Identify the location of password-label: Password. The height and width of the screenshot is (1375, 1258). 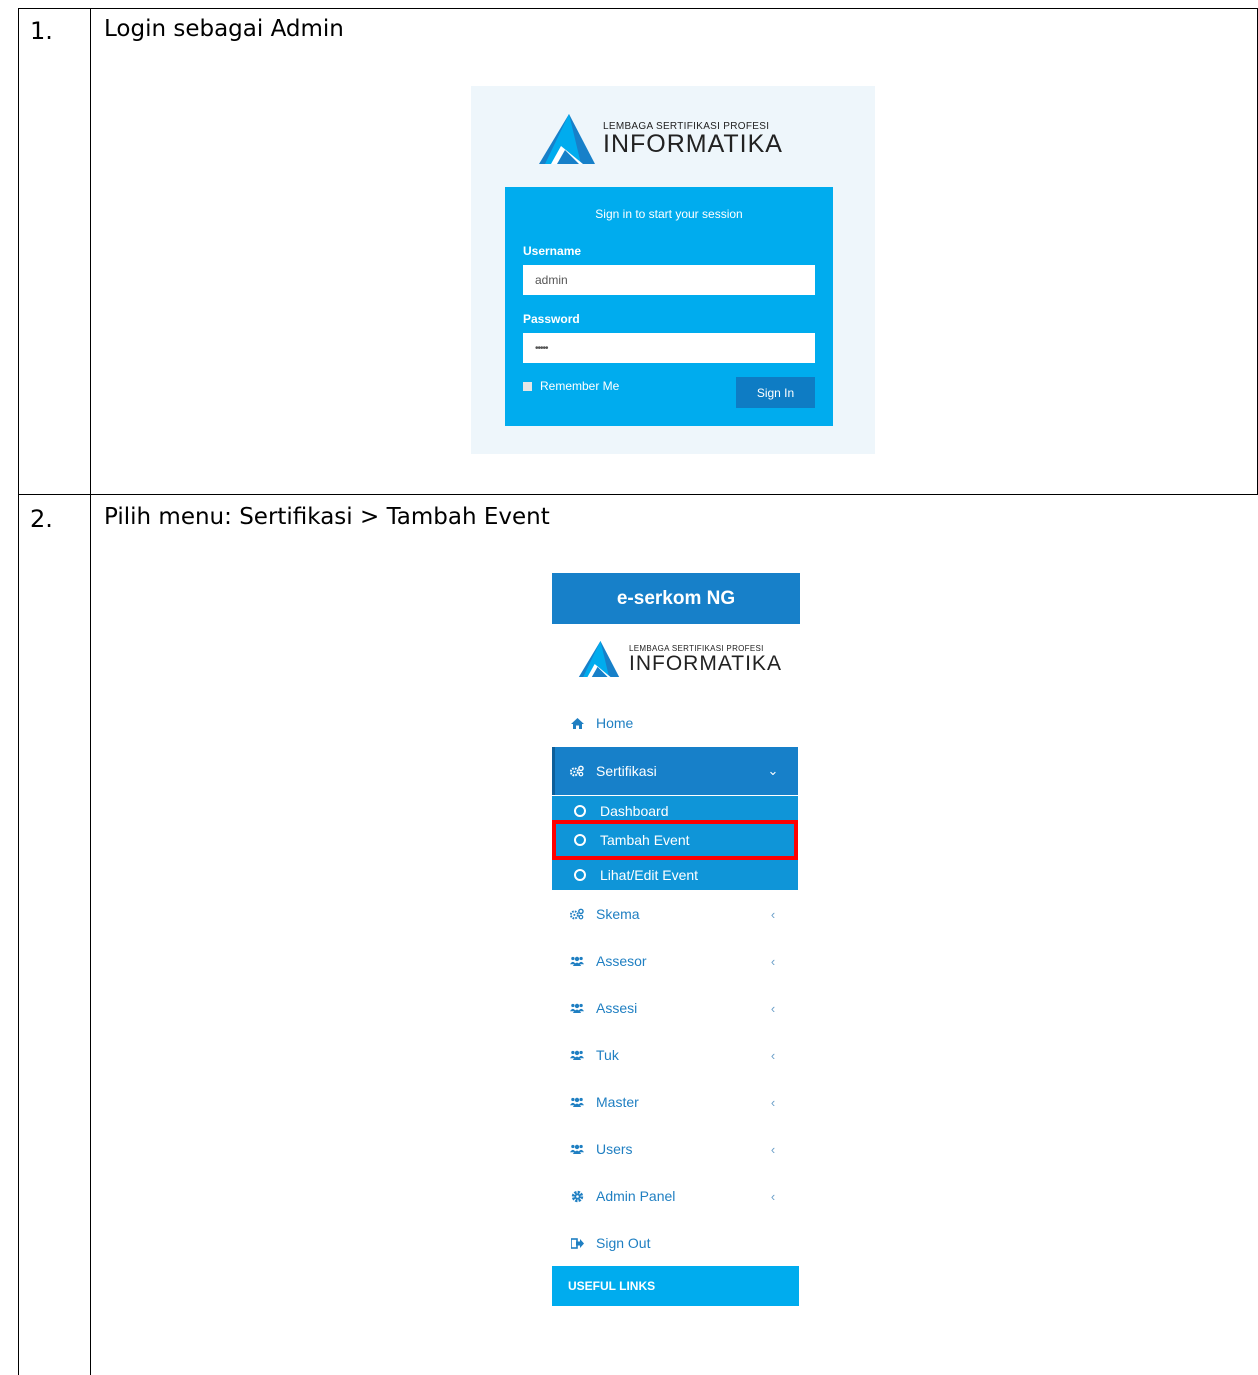
(551, 319).